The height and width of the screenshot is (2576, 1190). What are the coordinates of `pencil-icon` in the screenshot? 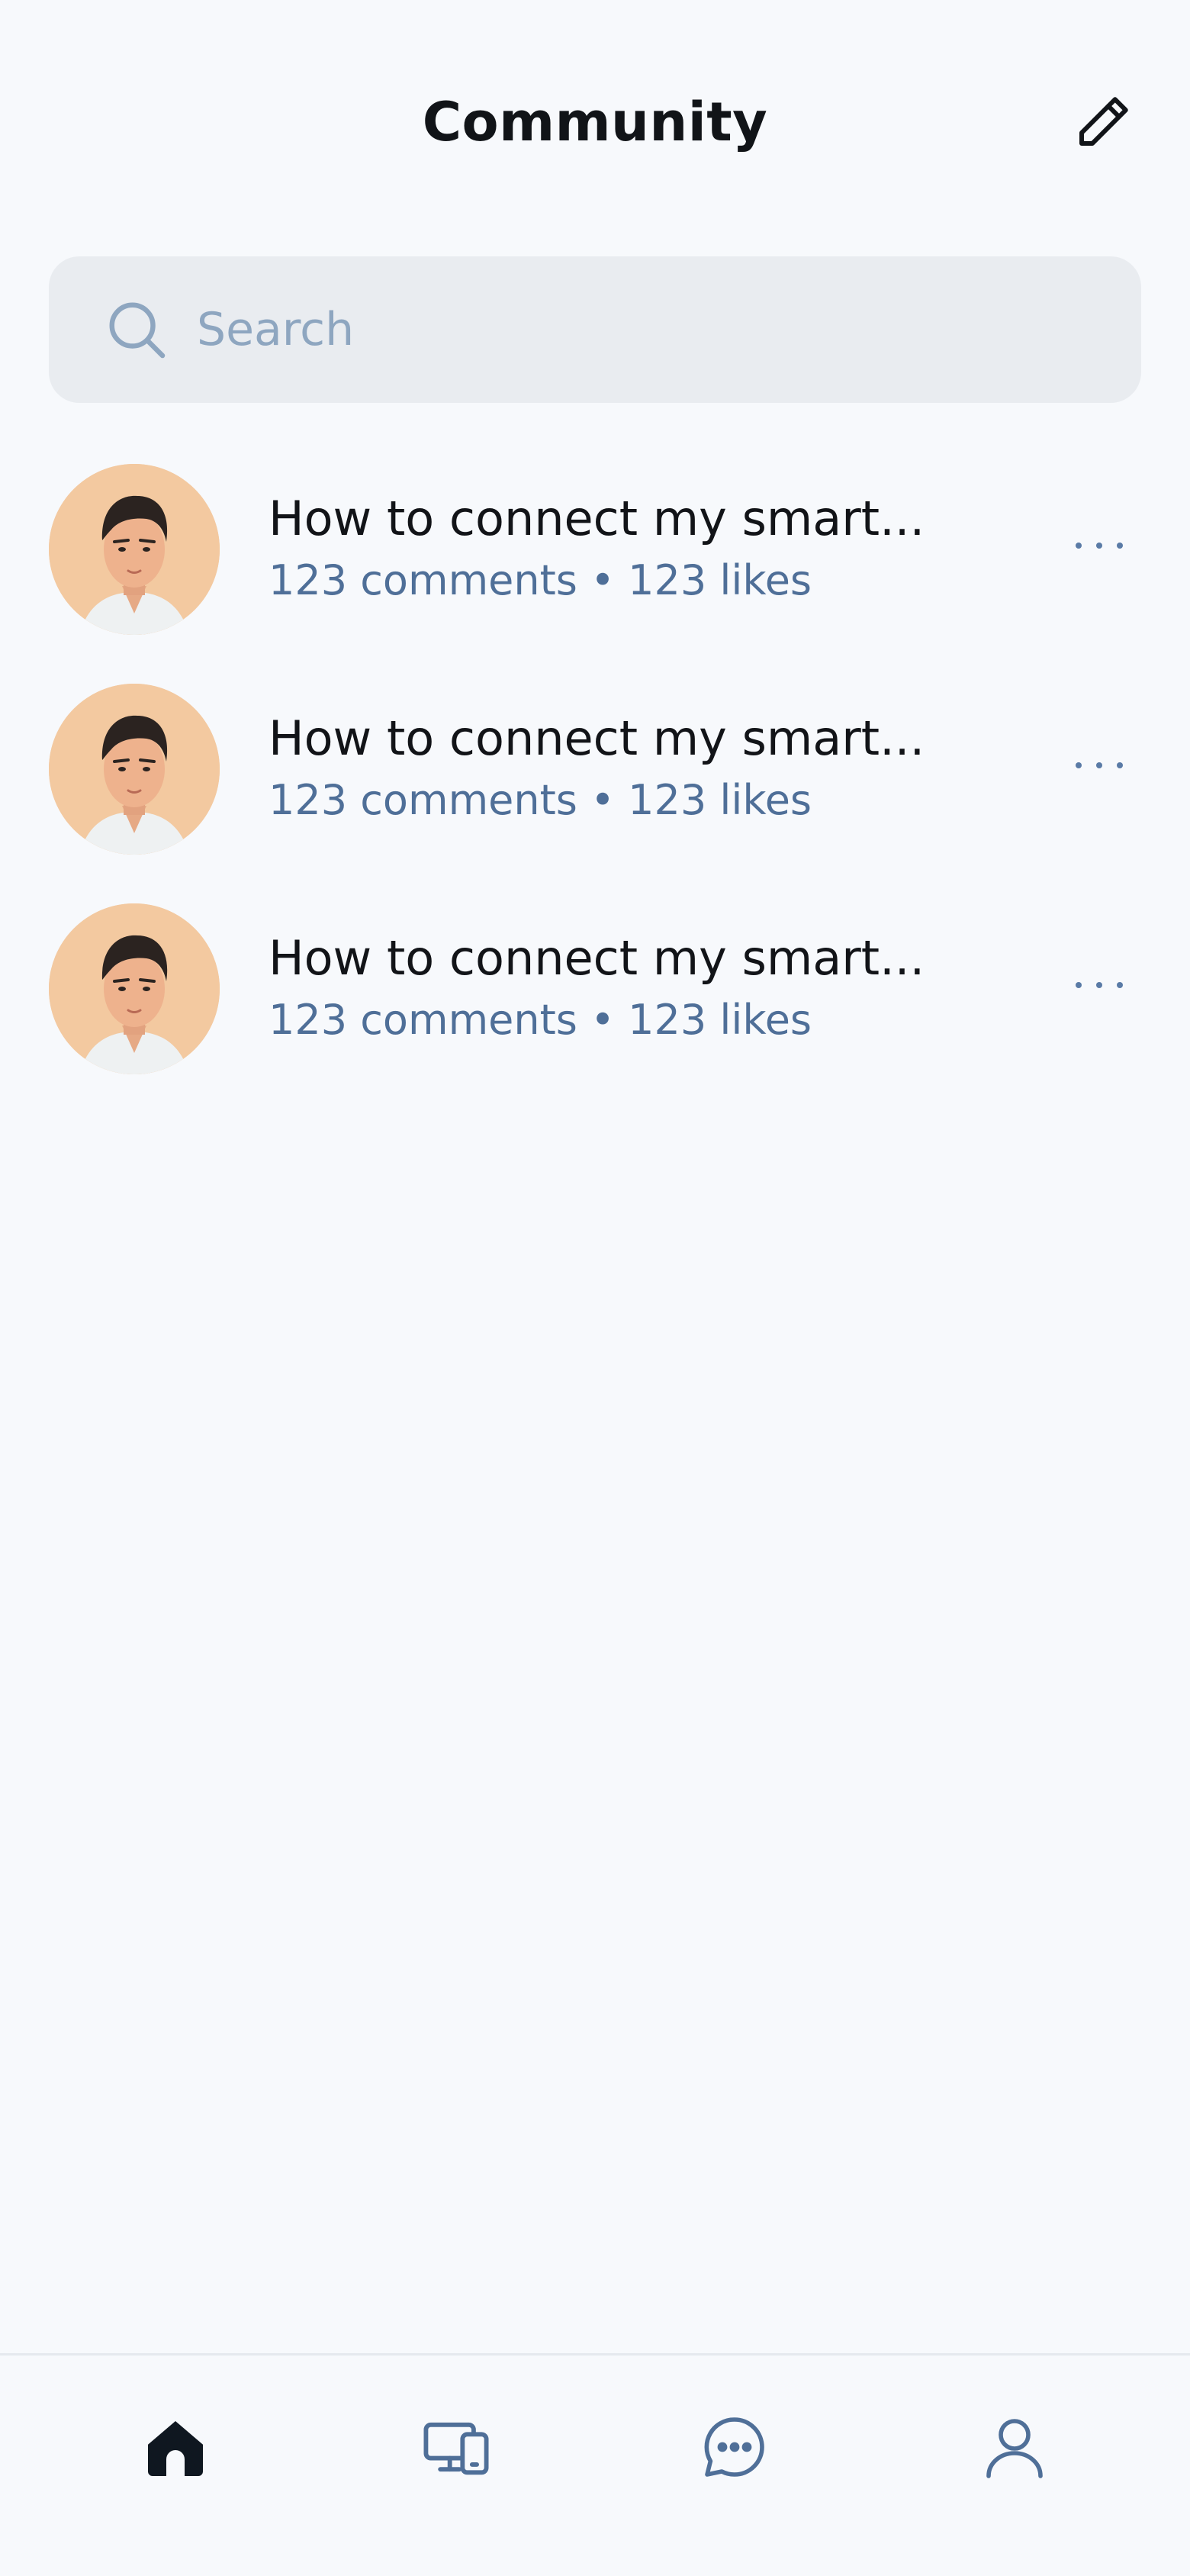 It's located at (1103, 121).